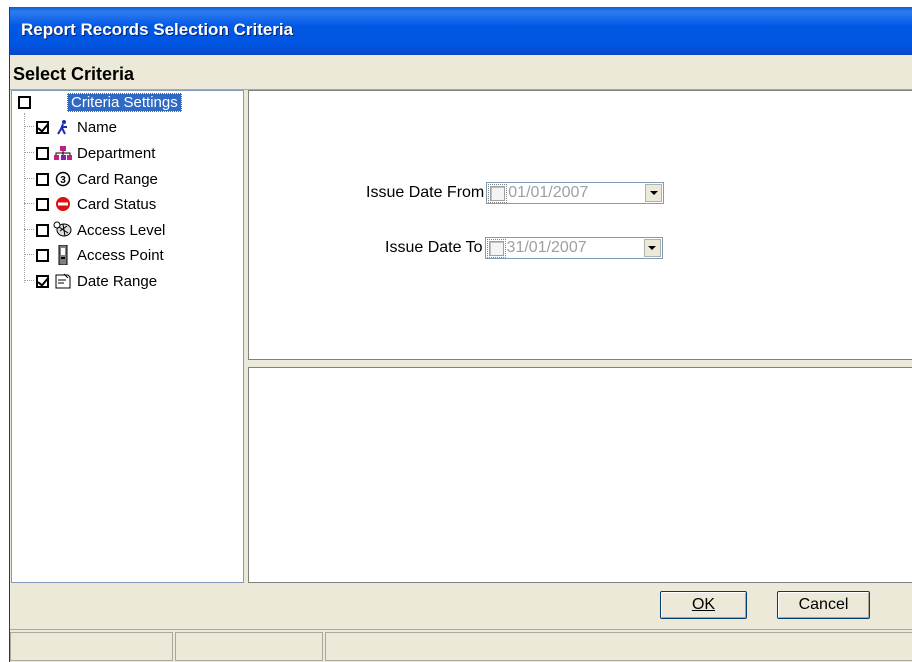 The height and width of the screenshot is (662, 912). Describe the element at coordinates (63, 281) in the screenshot. I see `calendar-icon` at that location.